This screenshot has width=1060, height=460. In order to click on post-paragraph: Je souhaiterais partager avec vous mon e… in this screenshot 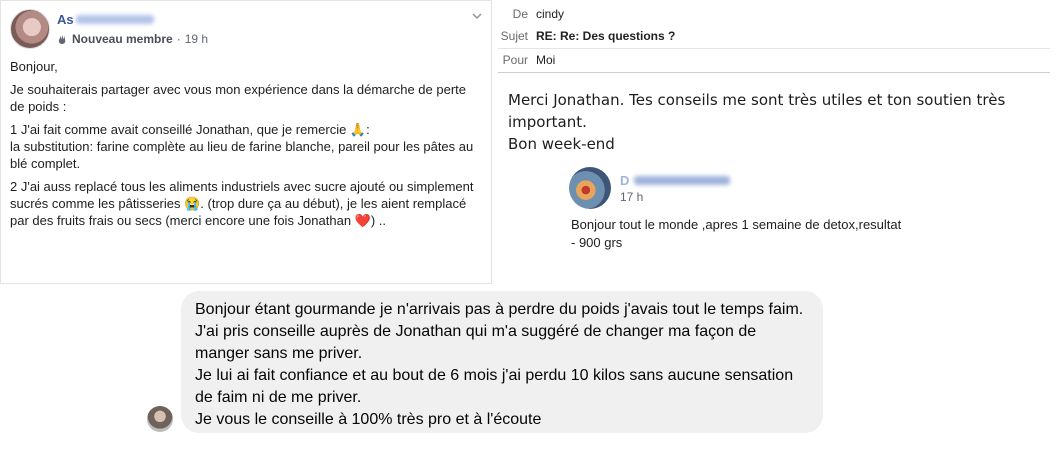, I will do `click(238, 98)`.